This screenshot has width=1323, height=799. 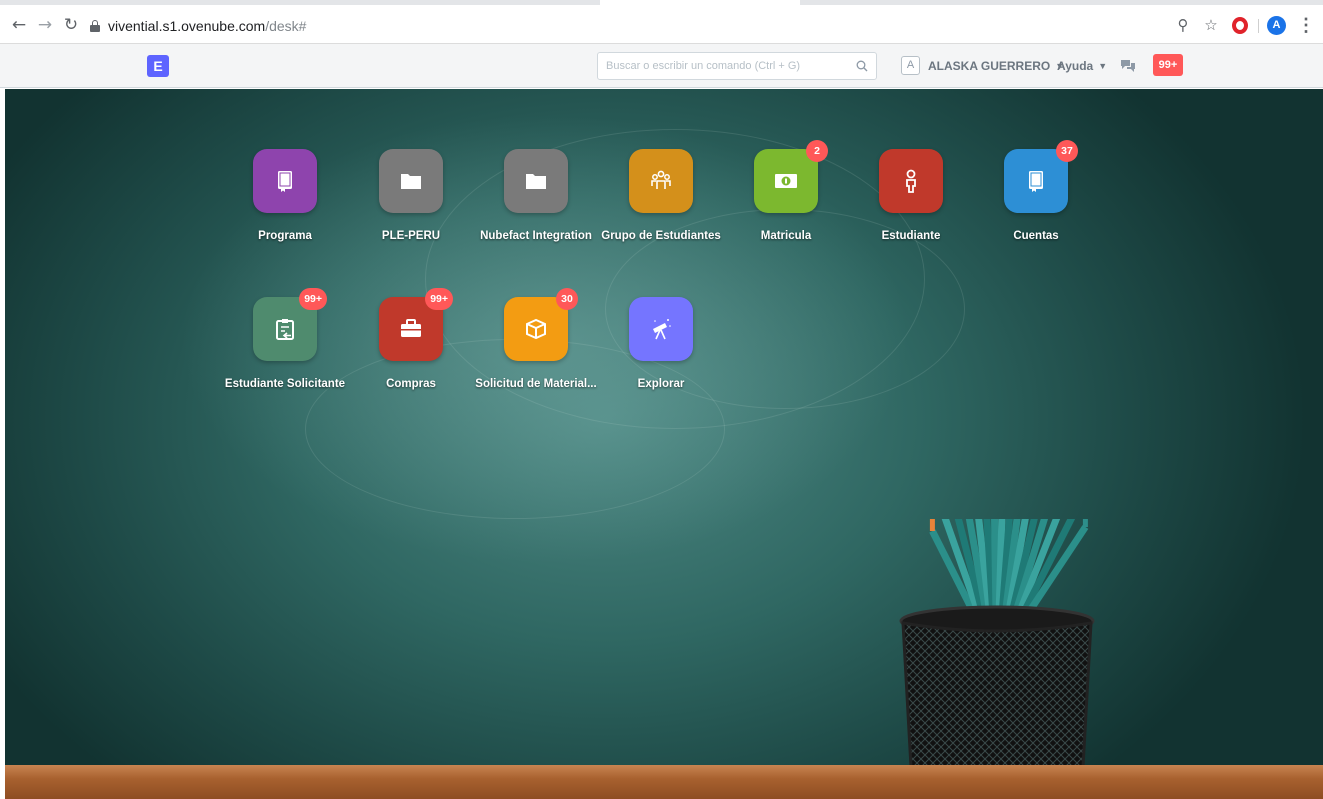 I want to click on module-label: PLE-PERU, so click(x=411, y=236).